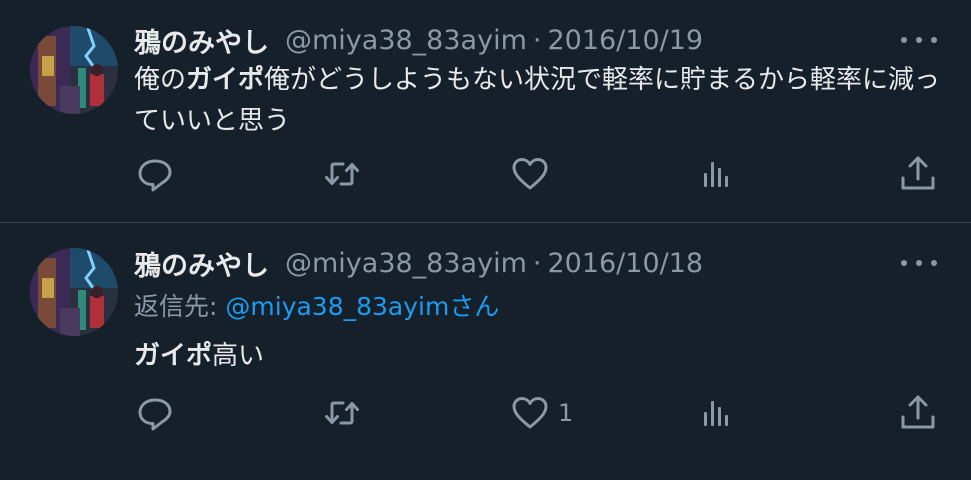  I want to click on like-button: 1, so click(541, 413).